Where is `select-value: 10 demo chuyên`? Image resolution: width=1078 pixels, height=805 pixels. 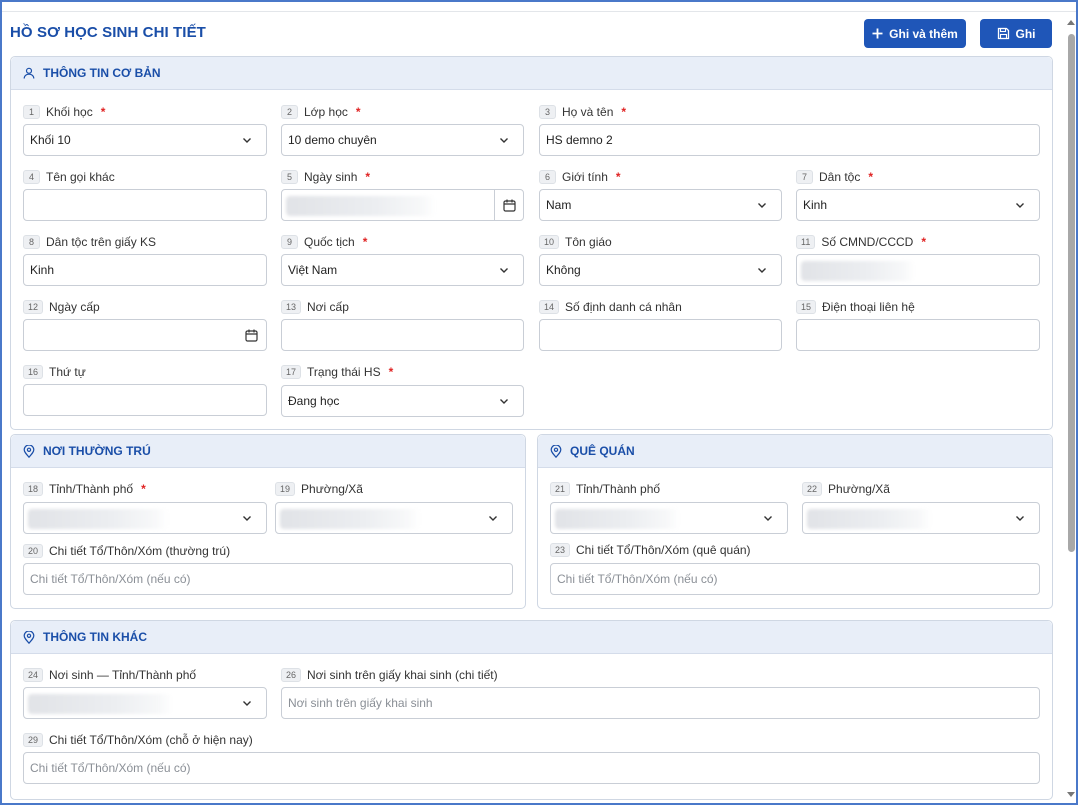
select-value: 10 demo chuyên is located at coordinates (332, 140).